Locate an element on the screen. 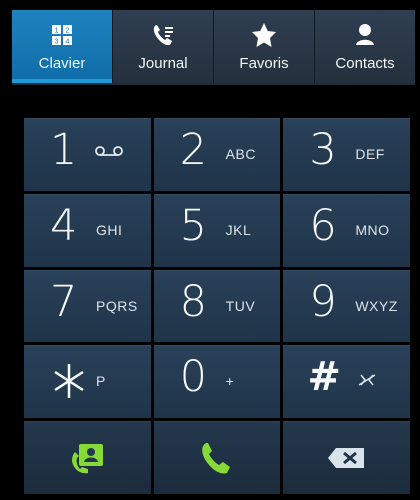  key-5: 5 JKL is located at coordinates (217, 230).